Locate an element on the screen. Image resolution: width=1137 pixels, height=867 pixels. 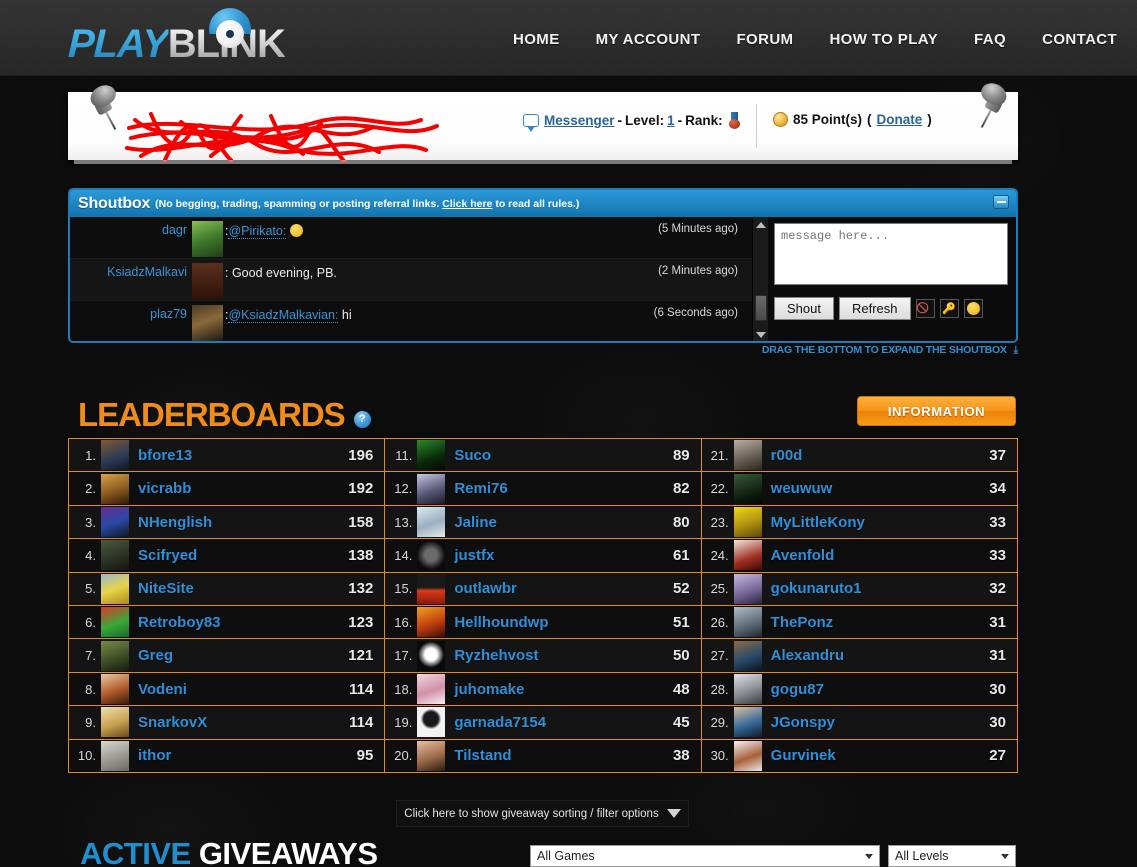
player-name: Avenfold is located at coordinates (876, 555).